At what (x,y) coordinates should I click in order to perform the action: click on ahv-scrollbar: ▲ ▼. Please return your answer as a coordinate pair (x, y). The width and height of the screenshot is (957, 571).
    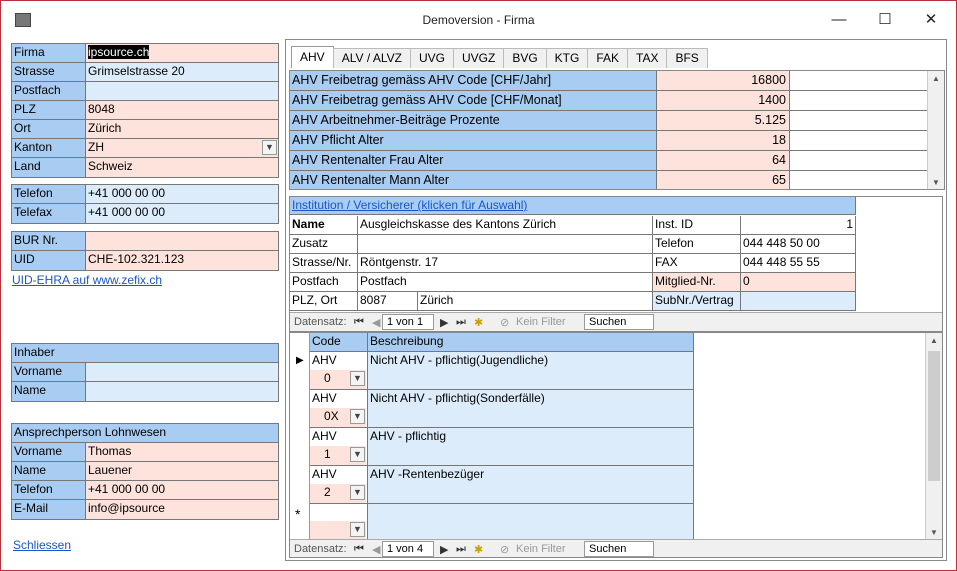
    Looking at the image, I should click on (935, 130).